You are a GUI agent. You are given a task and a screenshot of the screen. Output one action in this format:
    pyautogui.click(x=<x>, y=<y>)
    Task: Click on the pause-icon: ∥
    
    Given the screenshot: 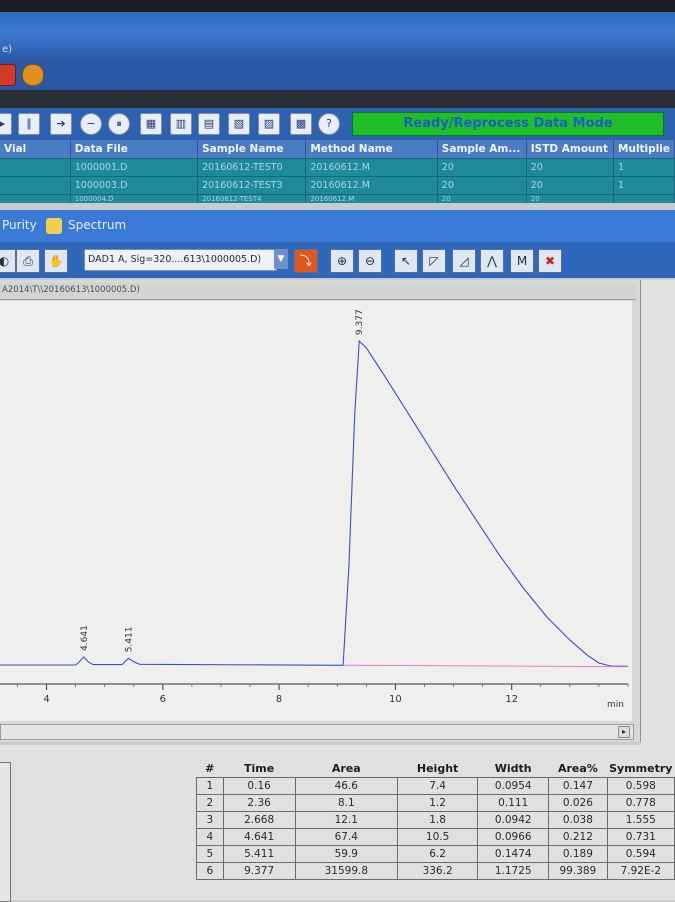 What is the action you would take?
    pyautogui.click(x=29, y=124)
    